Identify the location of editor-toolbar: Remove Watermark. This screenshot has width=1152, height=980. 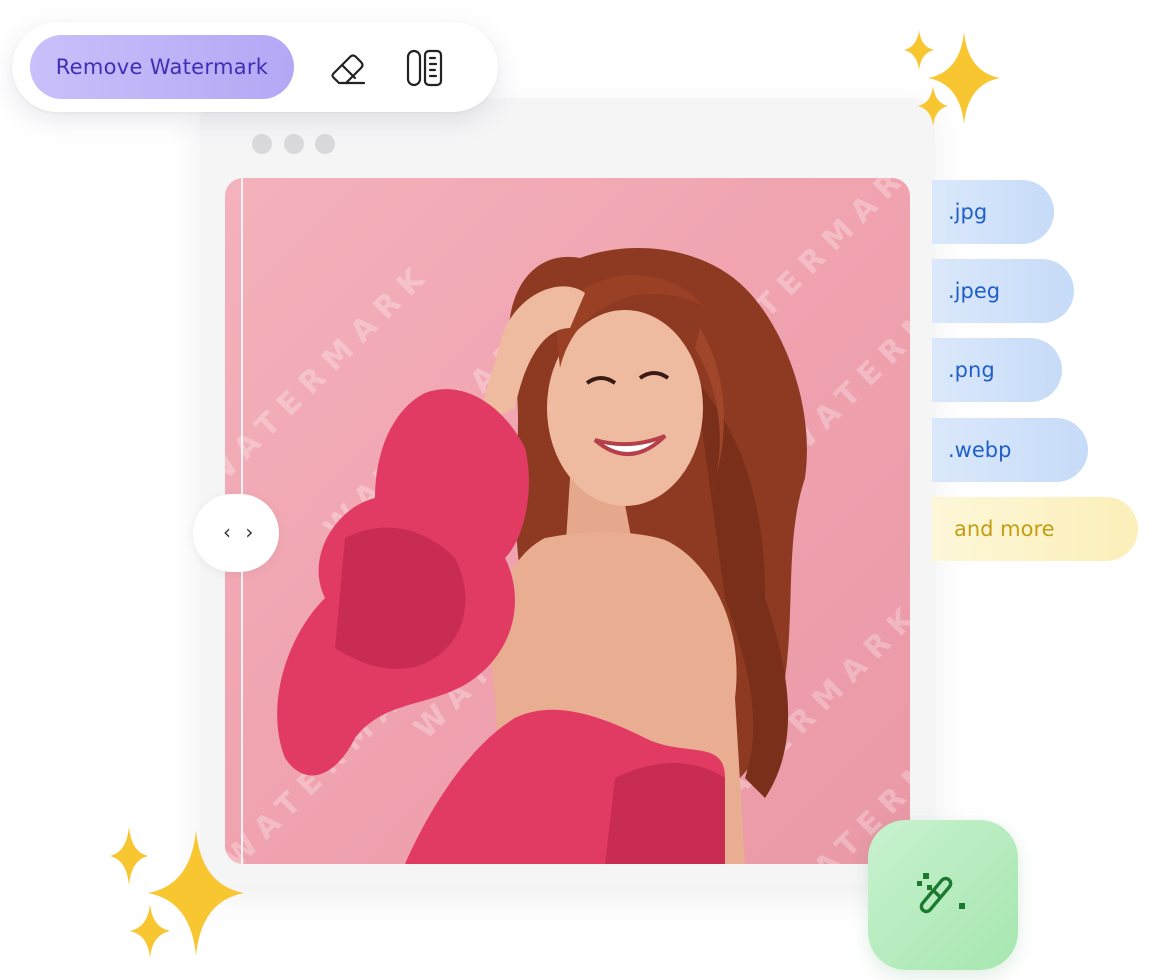
(255, 67).